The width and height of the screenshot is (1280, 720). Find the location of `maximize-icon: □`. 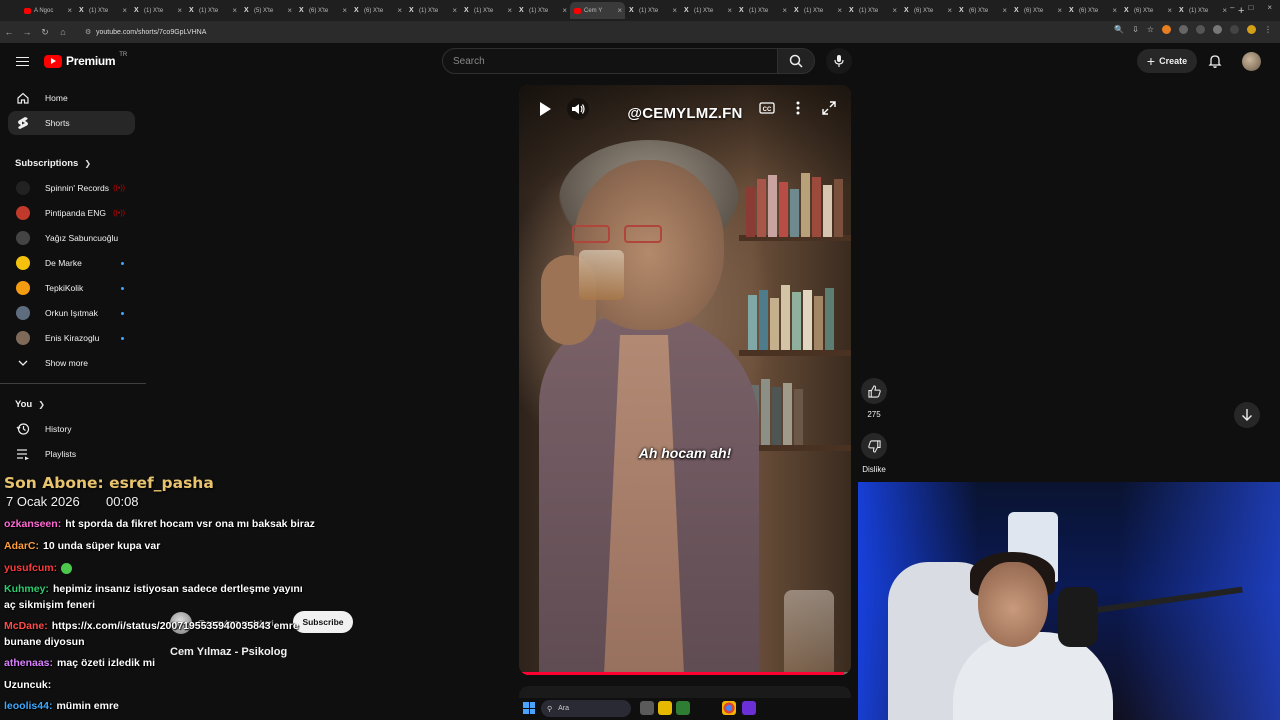

maximize-icon: □ is located at coordinates (1250, 7).